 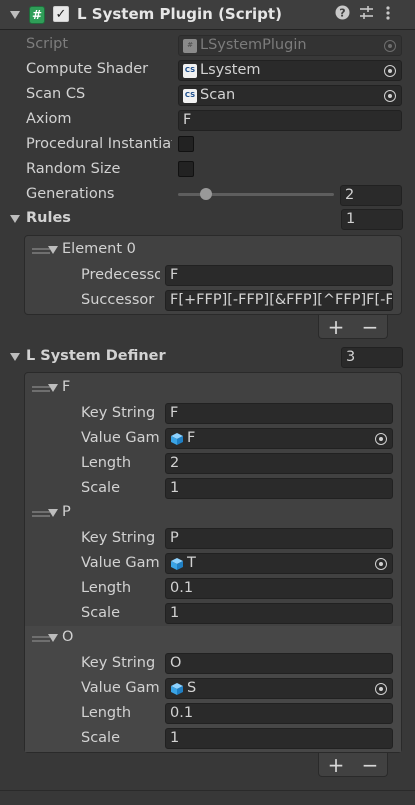 What do you see at coordinates (372, 219) in the screenshot?
I see `rules-size-field: 1` at bounding box center [372, 219].